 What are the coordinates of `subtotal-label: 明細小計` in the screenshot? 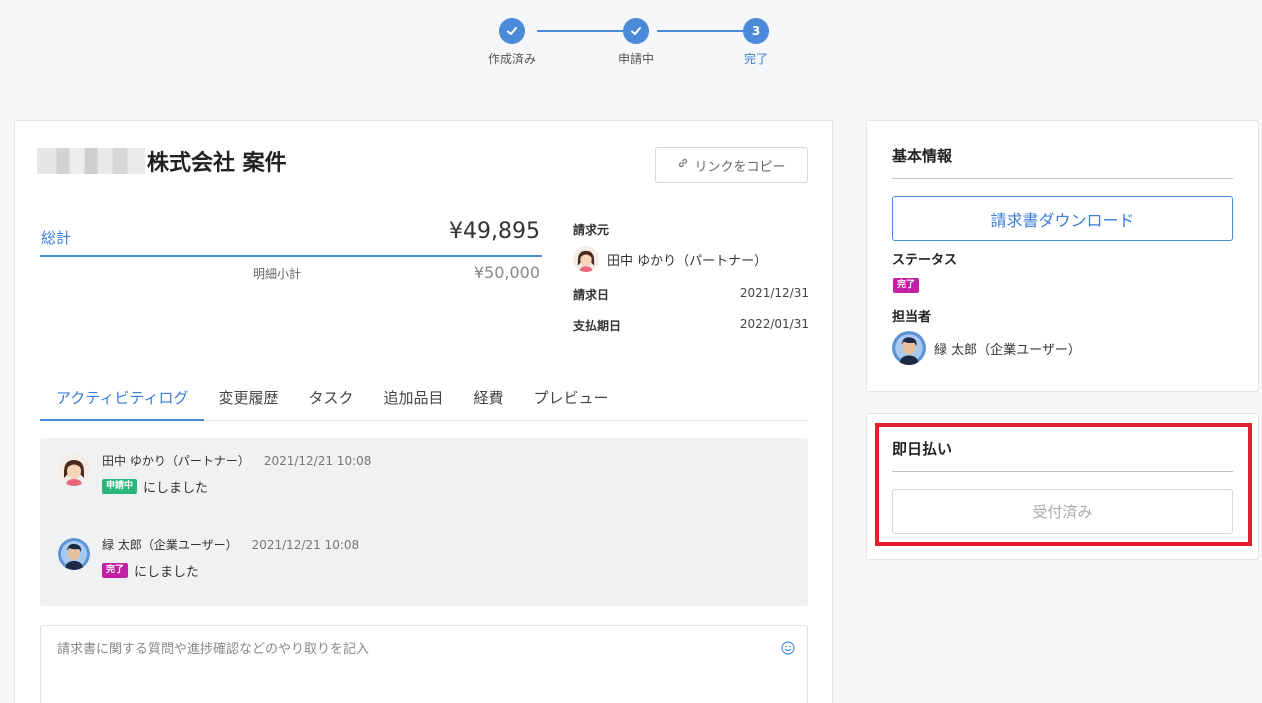 It's located at (277, 274).